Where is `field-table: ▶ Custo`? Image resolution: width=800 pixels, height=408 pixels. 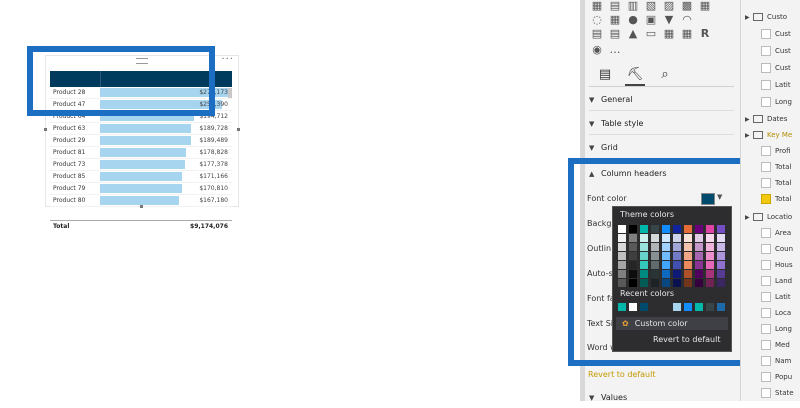 field-table: ▶ Custo is located at coordinates (772, 17).